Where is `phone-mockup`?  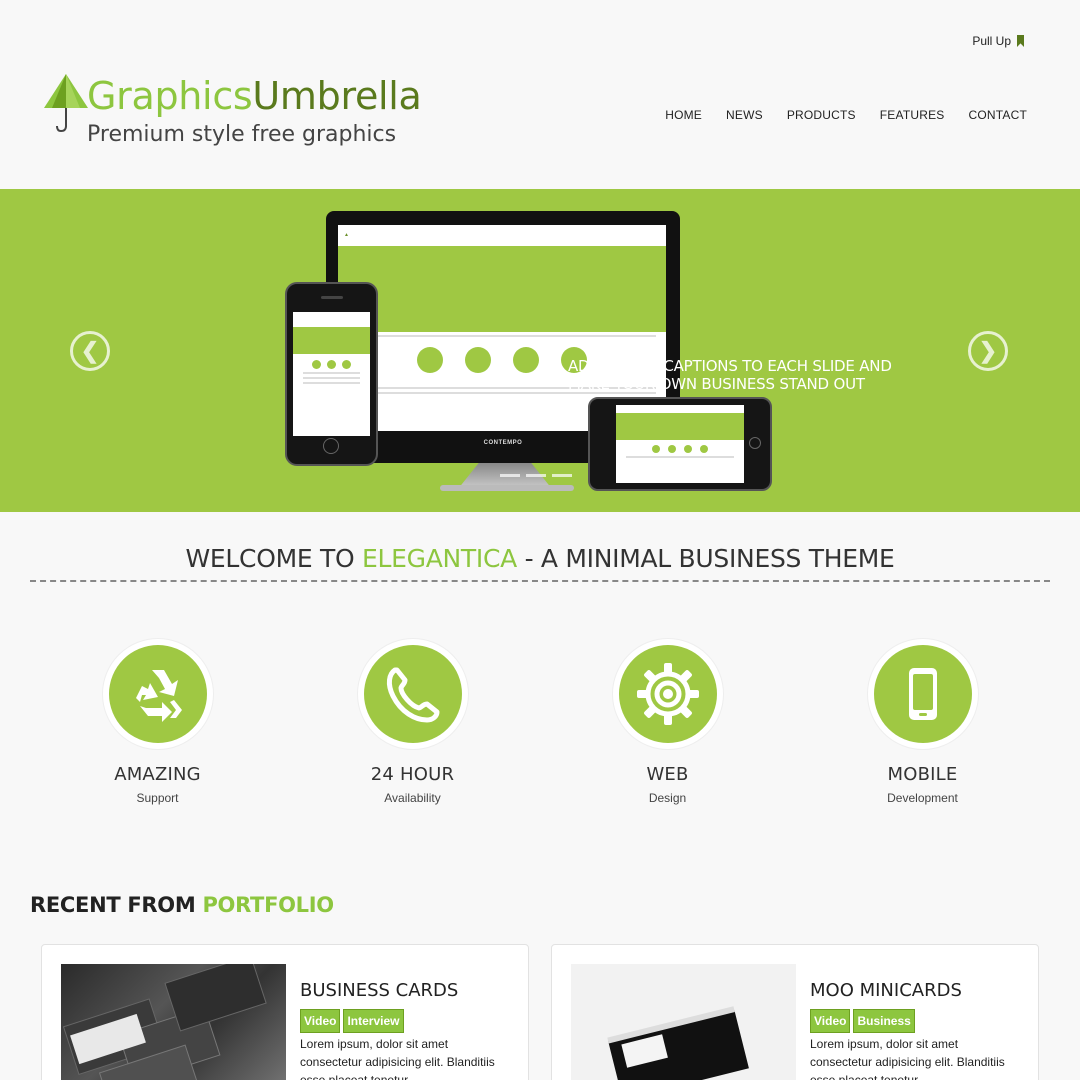
phone-mockup is located at coordinates (331, 374).